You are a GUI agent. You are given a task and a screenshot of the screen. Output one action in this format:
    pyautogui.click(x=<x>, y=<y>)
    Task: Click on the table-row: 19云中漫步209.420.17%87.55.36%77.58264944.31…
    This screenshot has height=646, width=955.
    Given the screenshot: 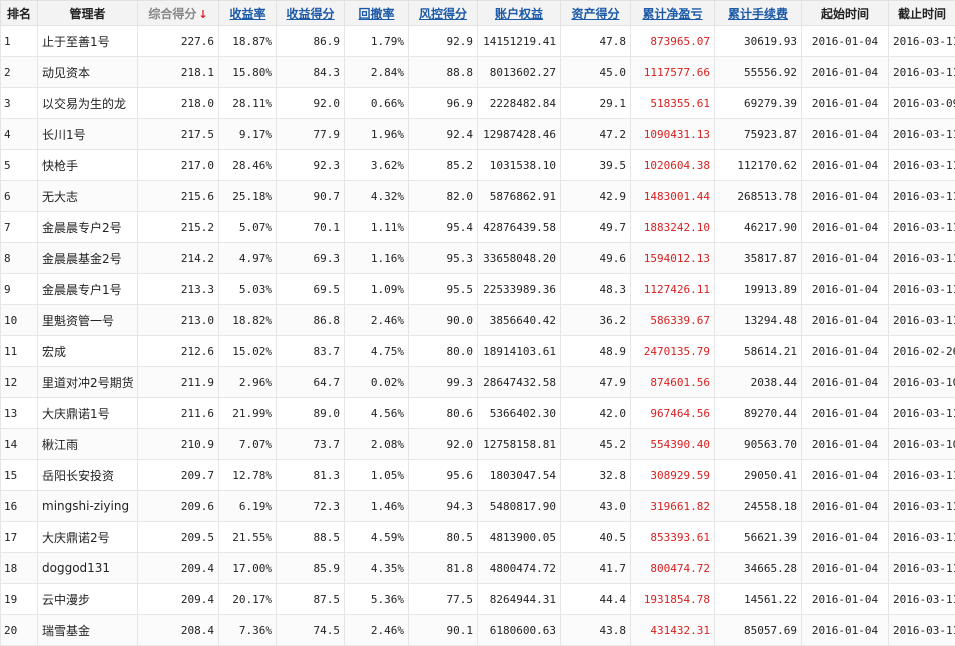 What is the action you would take?
    pyautogui.click(x=478, y=599)
    